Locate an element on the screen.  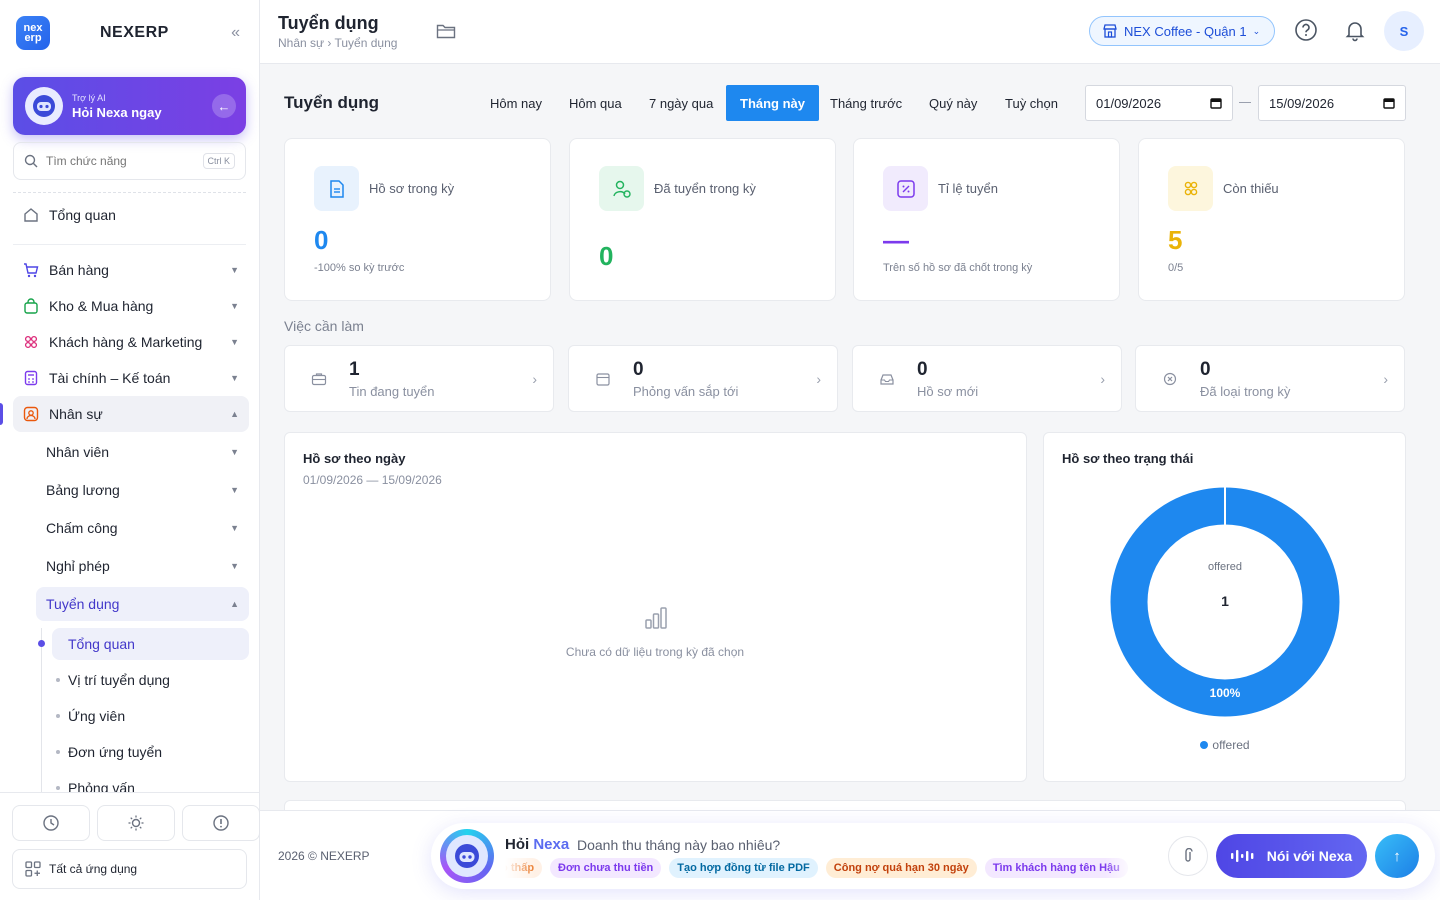
nav-finance: Tài chính – Kế toán ▼ is located at coordinates (131, 378).